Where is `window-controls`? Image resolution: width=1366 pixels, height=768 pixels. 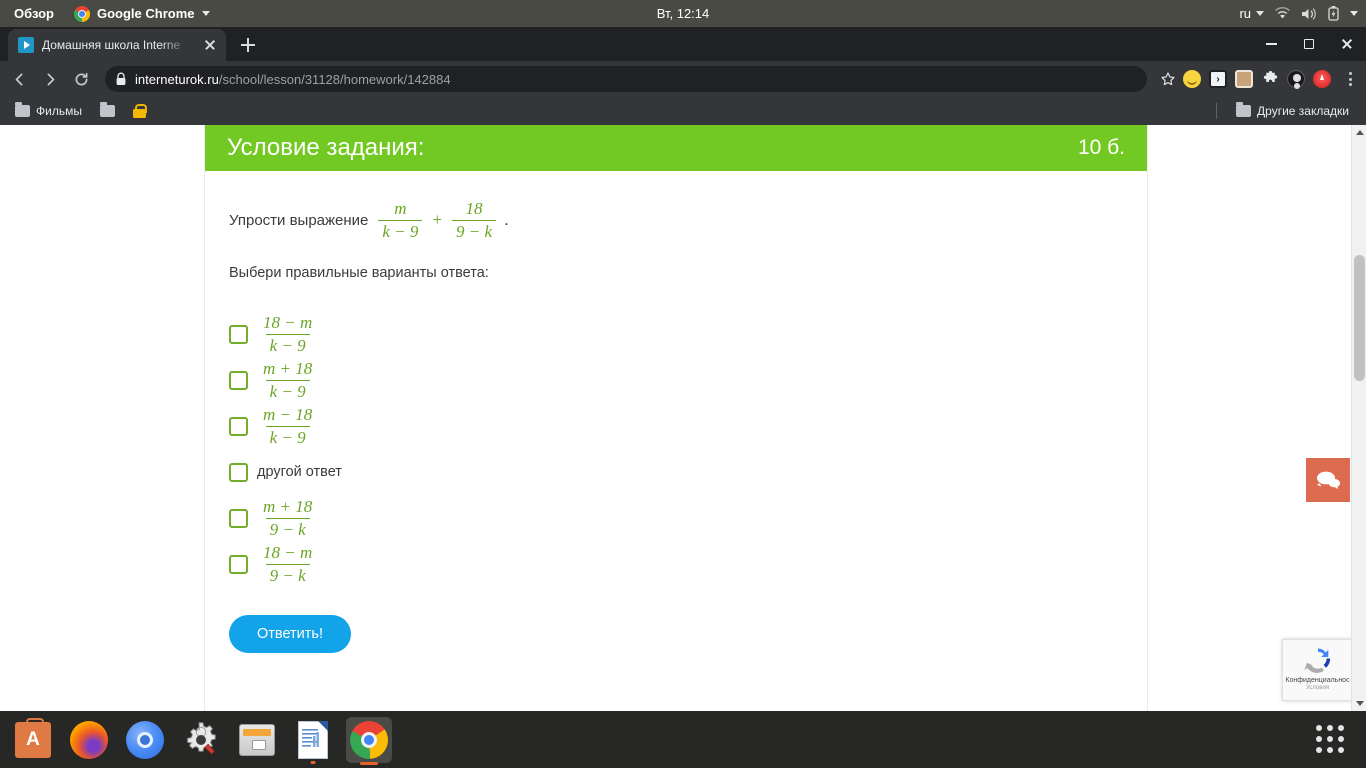 window-controls is located at coordinates (1309, 44).